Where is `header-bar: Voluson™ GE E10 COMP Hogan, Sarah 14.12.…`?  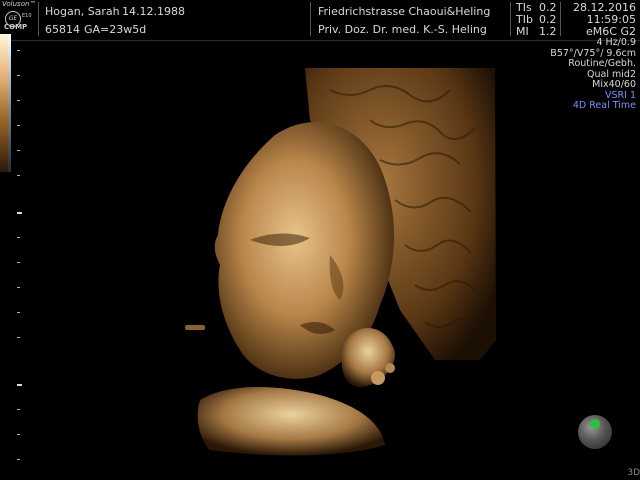 header-bar: Voluson™ GE E10 COMP Hogan, Sarah 14.12.… is located at coordinates (320, 20).